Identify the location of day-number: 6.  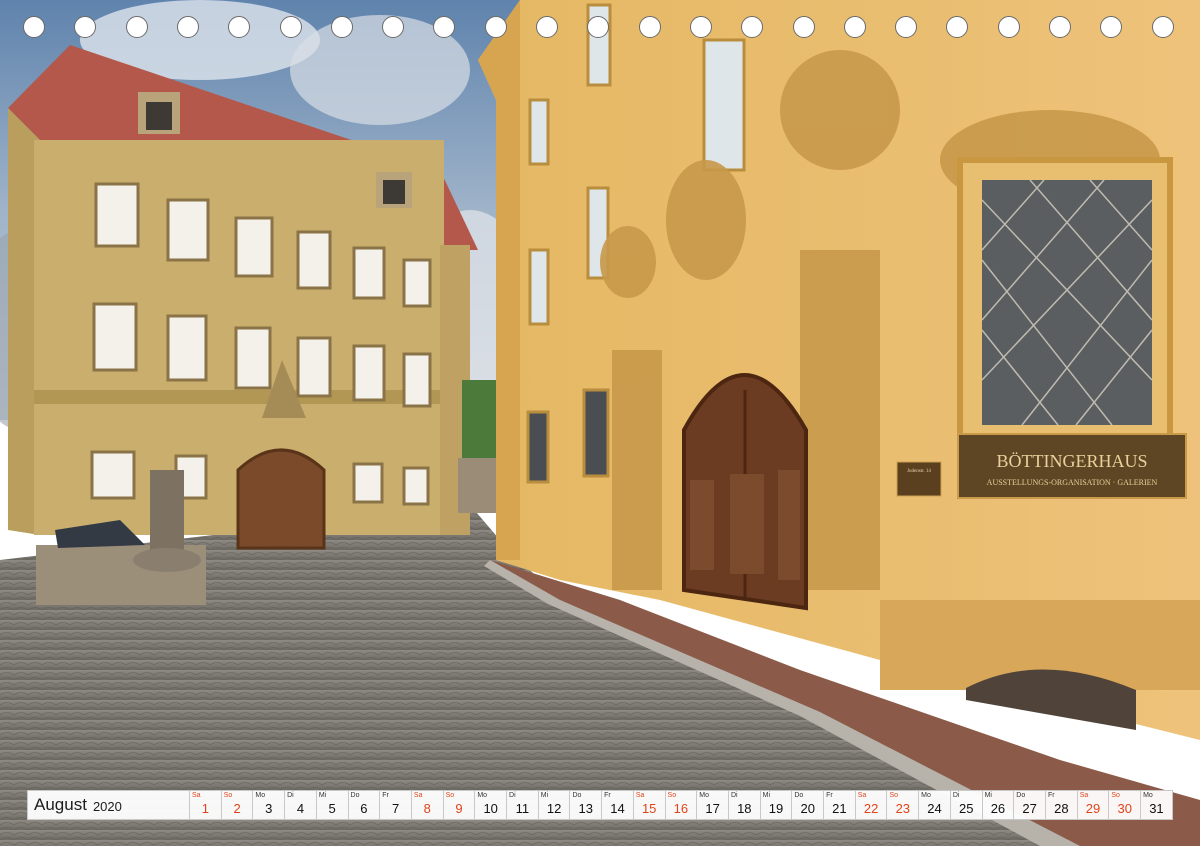
(364, 808).